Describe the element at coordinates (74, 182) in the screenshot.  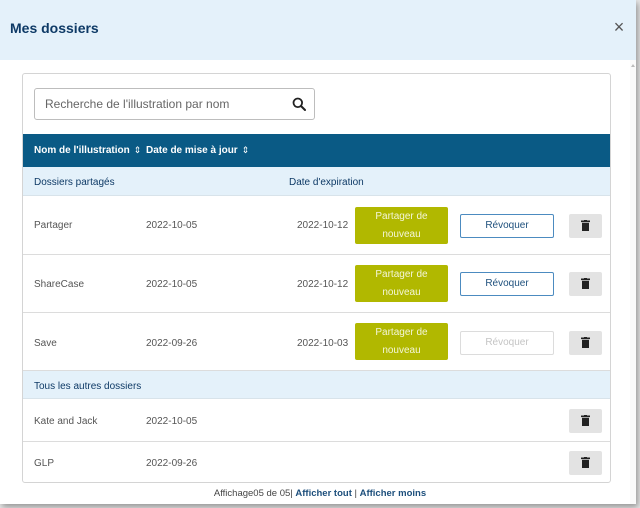
I see `section-title: Dossiers partagés` at that location.